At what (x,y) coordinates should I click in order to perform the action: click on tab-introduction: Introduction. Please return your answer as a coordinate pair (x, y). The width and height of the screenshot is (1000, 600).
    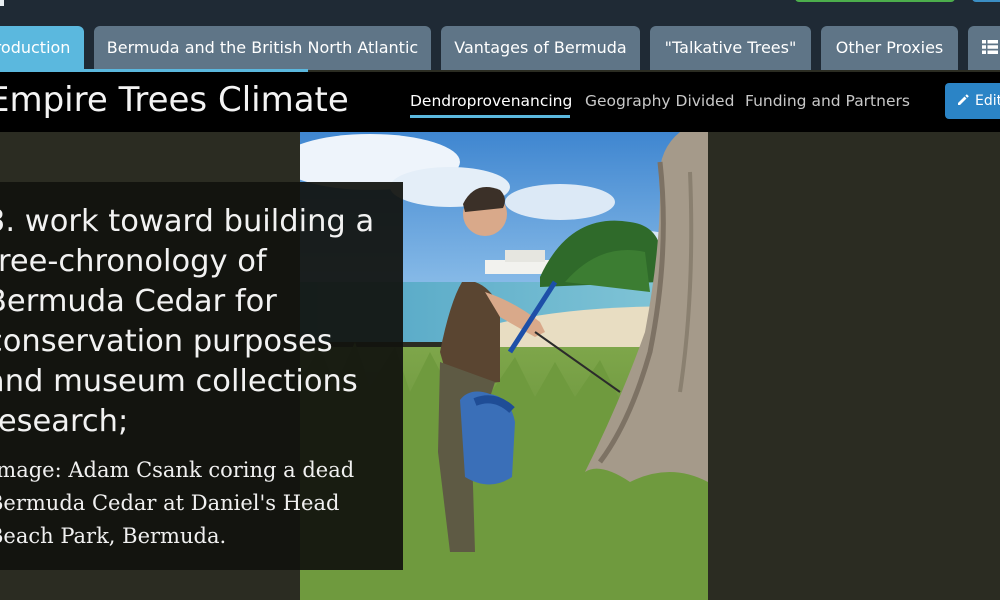
    Looking at the image, I should click on (42, 48).